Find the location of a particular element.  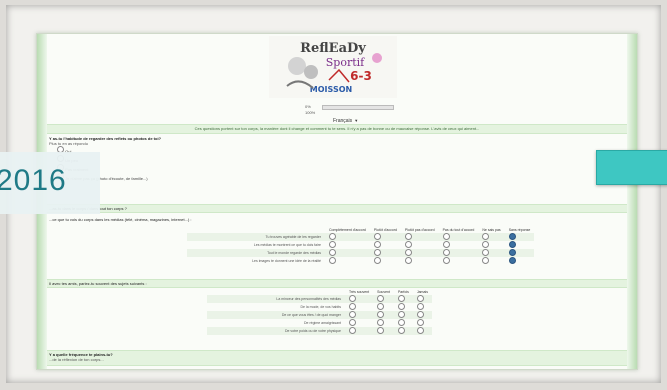

progress-bar is located at coordinates (358, 107).